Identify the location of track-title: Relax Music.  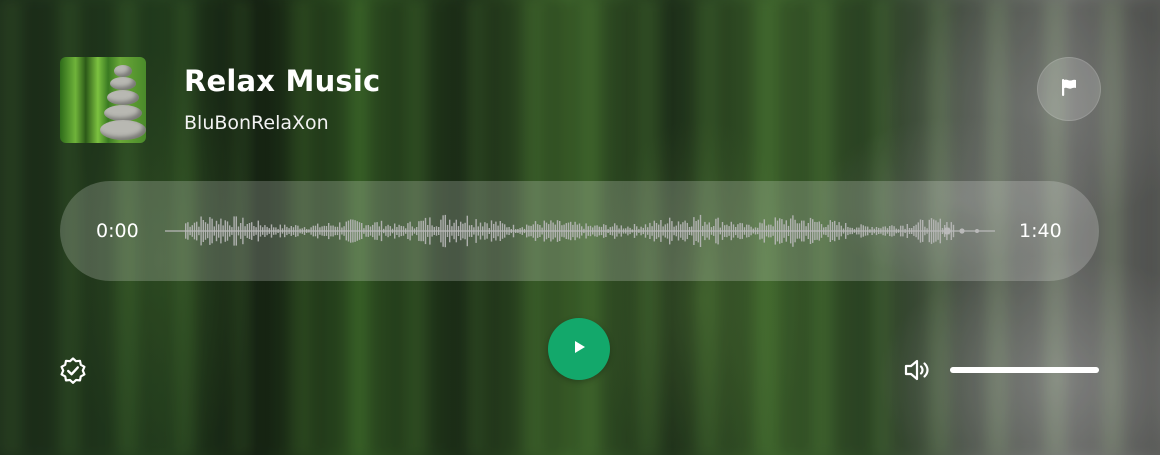
(282, 81).